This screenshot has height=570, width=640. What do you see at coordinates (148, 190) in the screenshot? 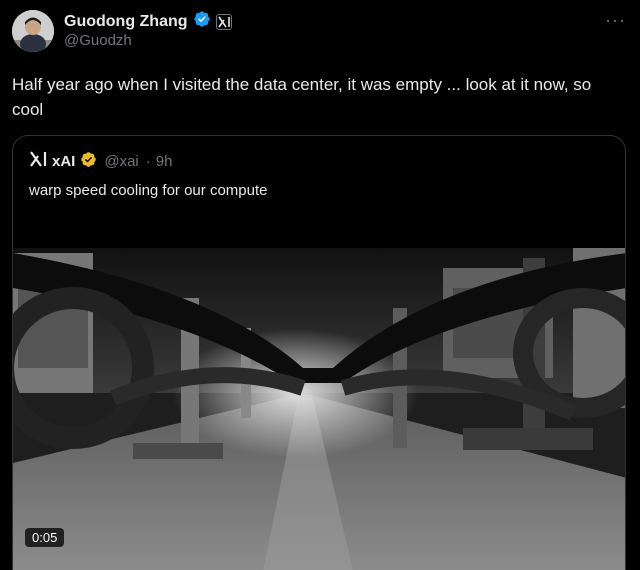
I see `quoted-text: warp speed cooling for our compute` at bounding box center [148, 190].